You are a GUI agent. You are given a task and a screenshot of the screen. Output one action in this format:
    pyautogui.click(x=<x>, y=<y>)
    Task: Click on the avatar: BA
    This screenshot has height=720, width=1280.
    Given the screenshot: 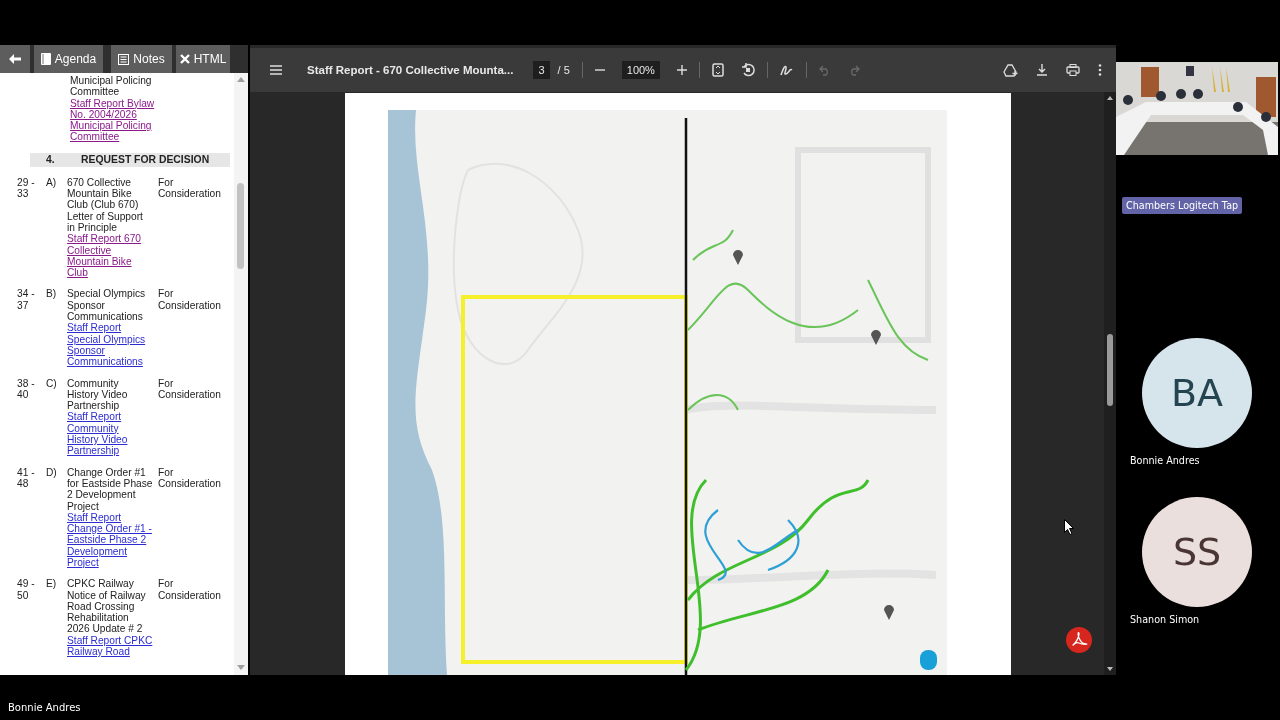 What is the action you would take?
    pyautogui.click(x=1197, y=393)
    